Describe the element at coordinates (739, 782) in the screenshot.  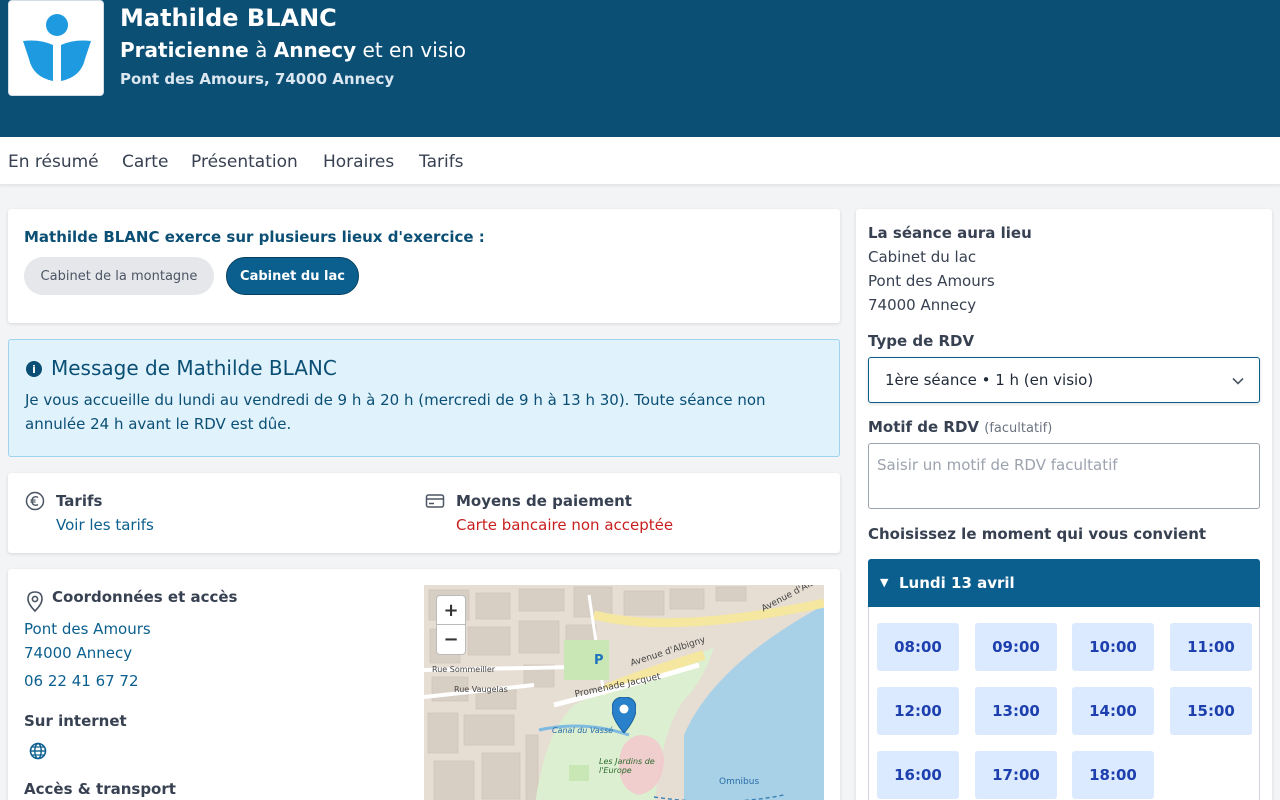
I see `map-label-omnibus: Omnibus` at that location.